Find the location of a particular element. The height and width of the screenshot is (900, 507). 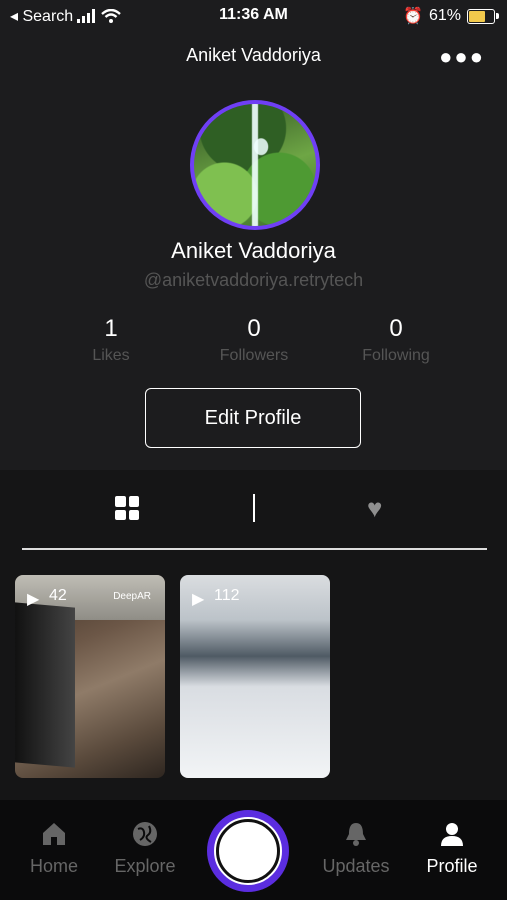

following-label: Following is located at coordinates (396, 355).